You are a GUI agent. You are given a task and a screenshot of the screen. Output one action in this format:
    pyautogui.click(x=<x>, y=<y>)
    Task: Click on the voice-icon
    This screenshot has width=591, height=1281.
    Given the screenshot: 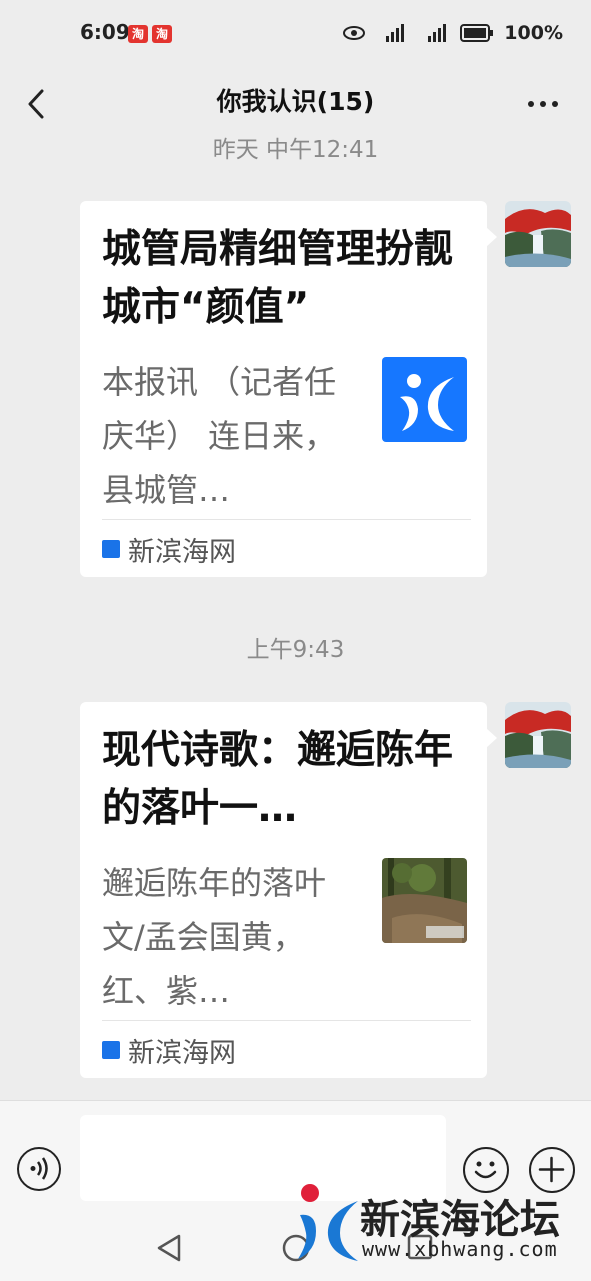 What is the action you would take?
    pyautogui.click(x=39, y=1168)
    